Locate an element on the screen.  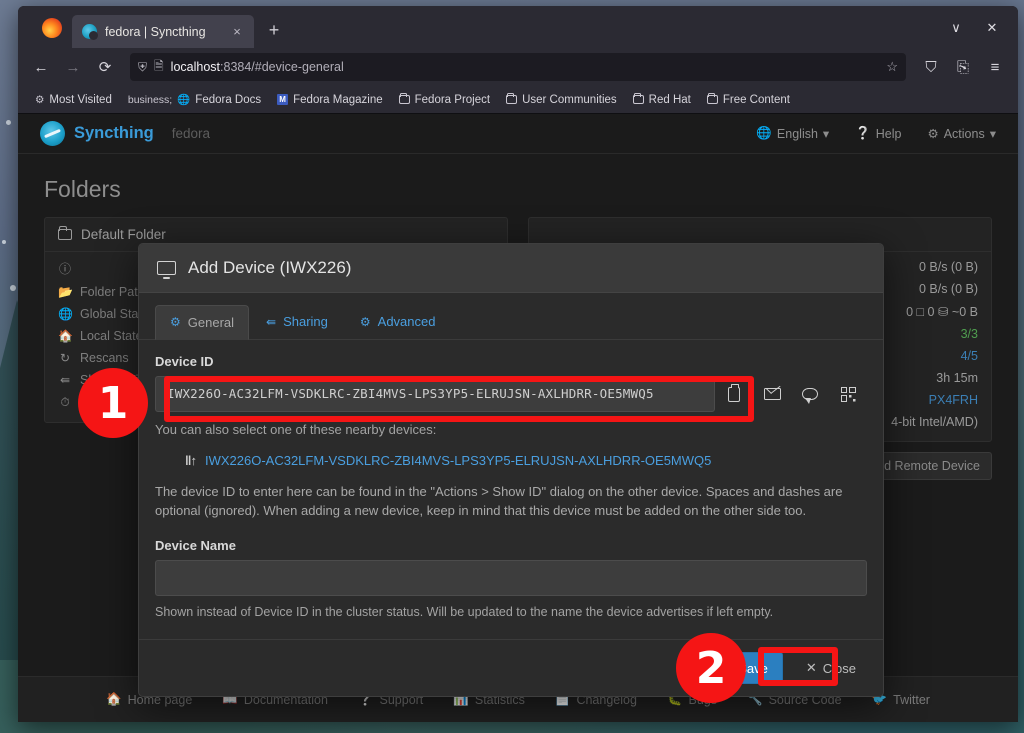
syncthing-brand: Syncthing is located at coordinates (97, 133).